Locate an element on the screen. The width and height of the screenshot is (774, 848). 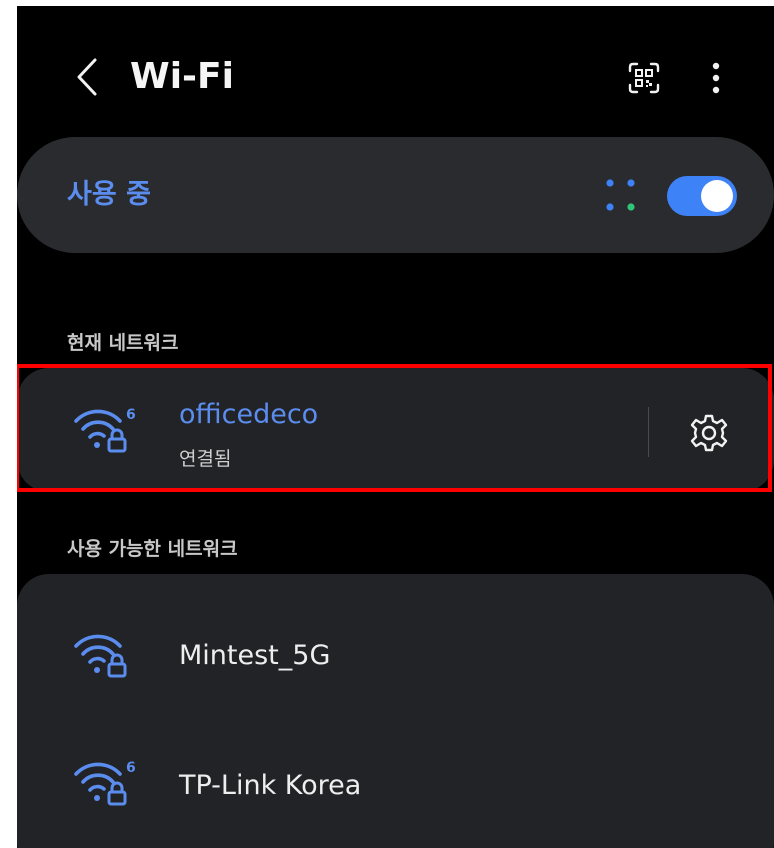
network-settings-button is located at coordinates (709, 433).